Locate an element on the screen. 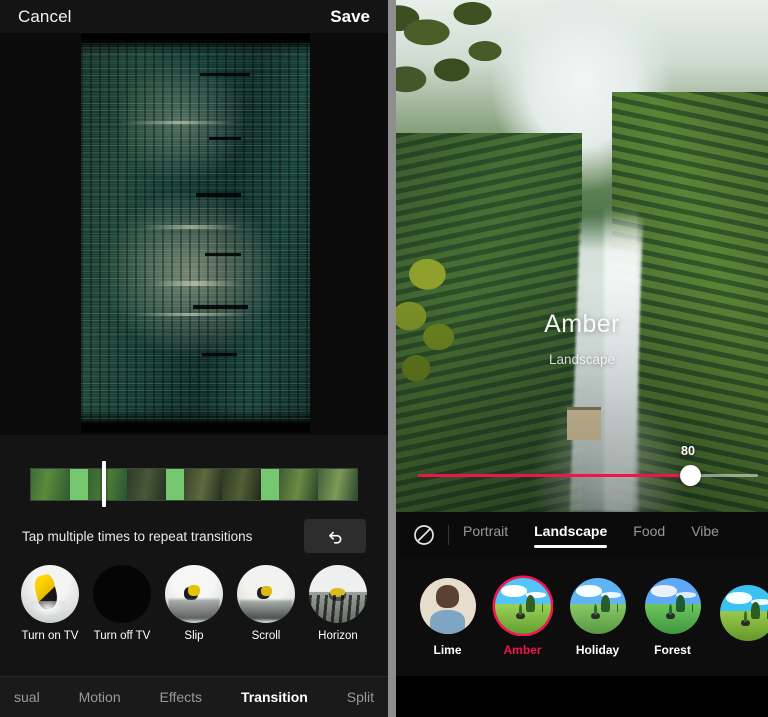 The image size is (768, 717). category-tab-food: Food is located at coordinates (649, 535).